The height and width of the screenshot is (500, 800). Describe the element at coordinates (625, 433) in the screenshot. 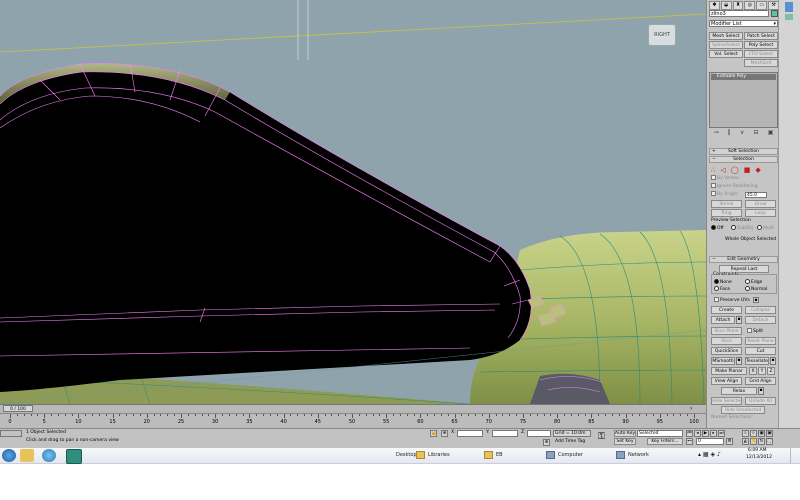

I see `auto-key-button: Auto Key` at that location.